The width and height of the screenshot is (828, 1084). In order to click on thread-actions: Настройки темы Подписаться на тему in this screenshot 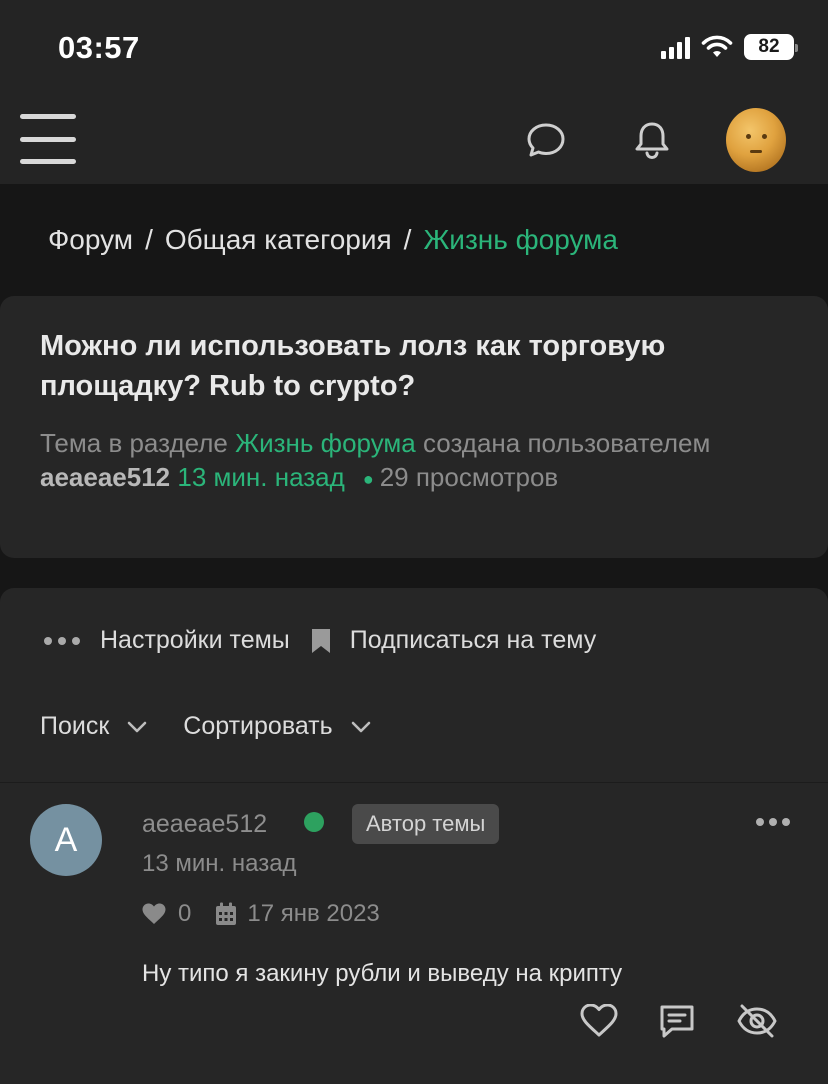, I will do `click(320, 640)`.